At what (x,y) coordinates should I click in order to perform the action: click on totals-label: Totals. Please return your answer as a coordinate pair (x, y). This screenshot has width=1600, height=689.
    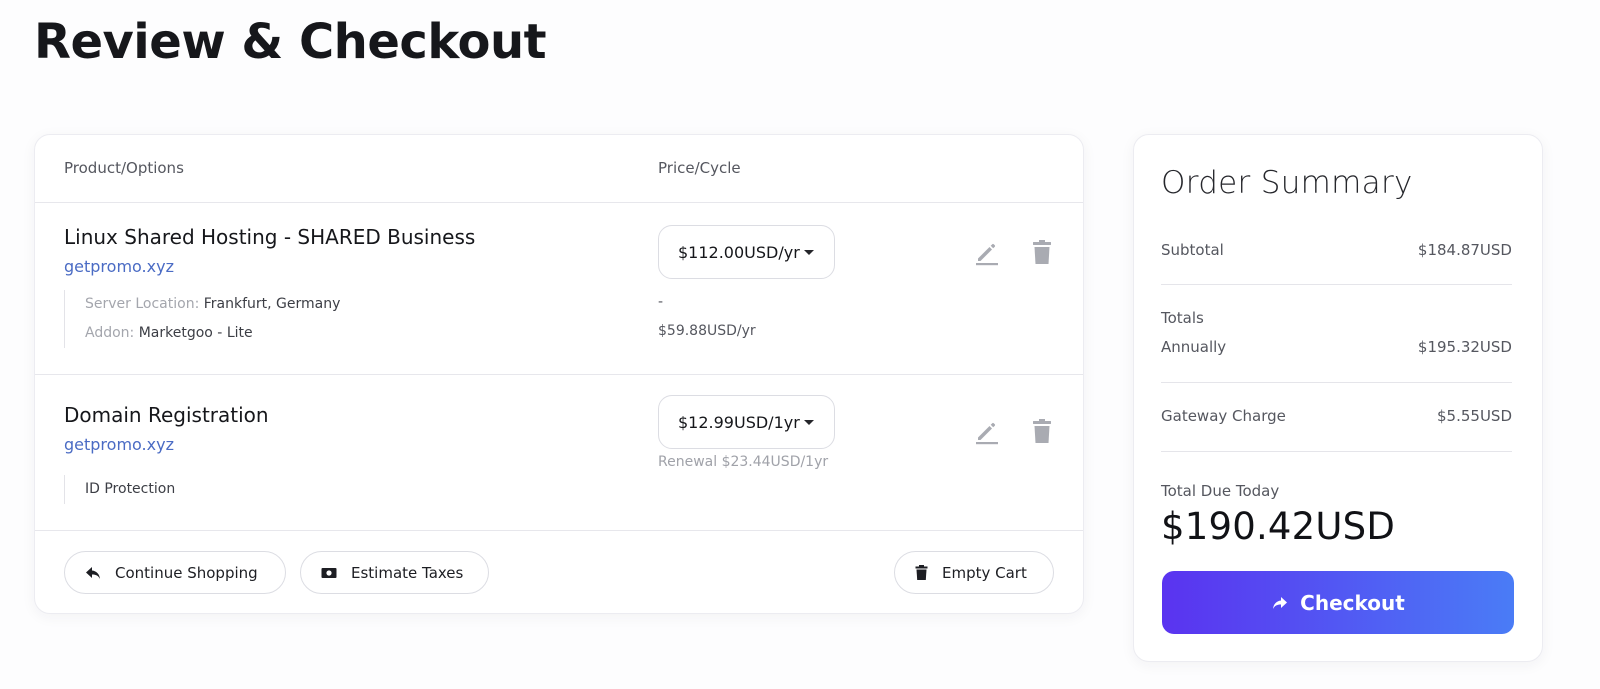
    Looking at the image, I should click on (1182, 318).